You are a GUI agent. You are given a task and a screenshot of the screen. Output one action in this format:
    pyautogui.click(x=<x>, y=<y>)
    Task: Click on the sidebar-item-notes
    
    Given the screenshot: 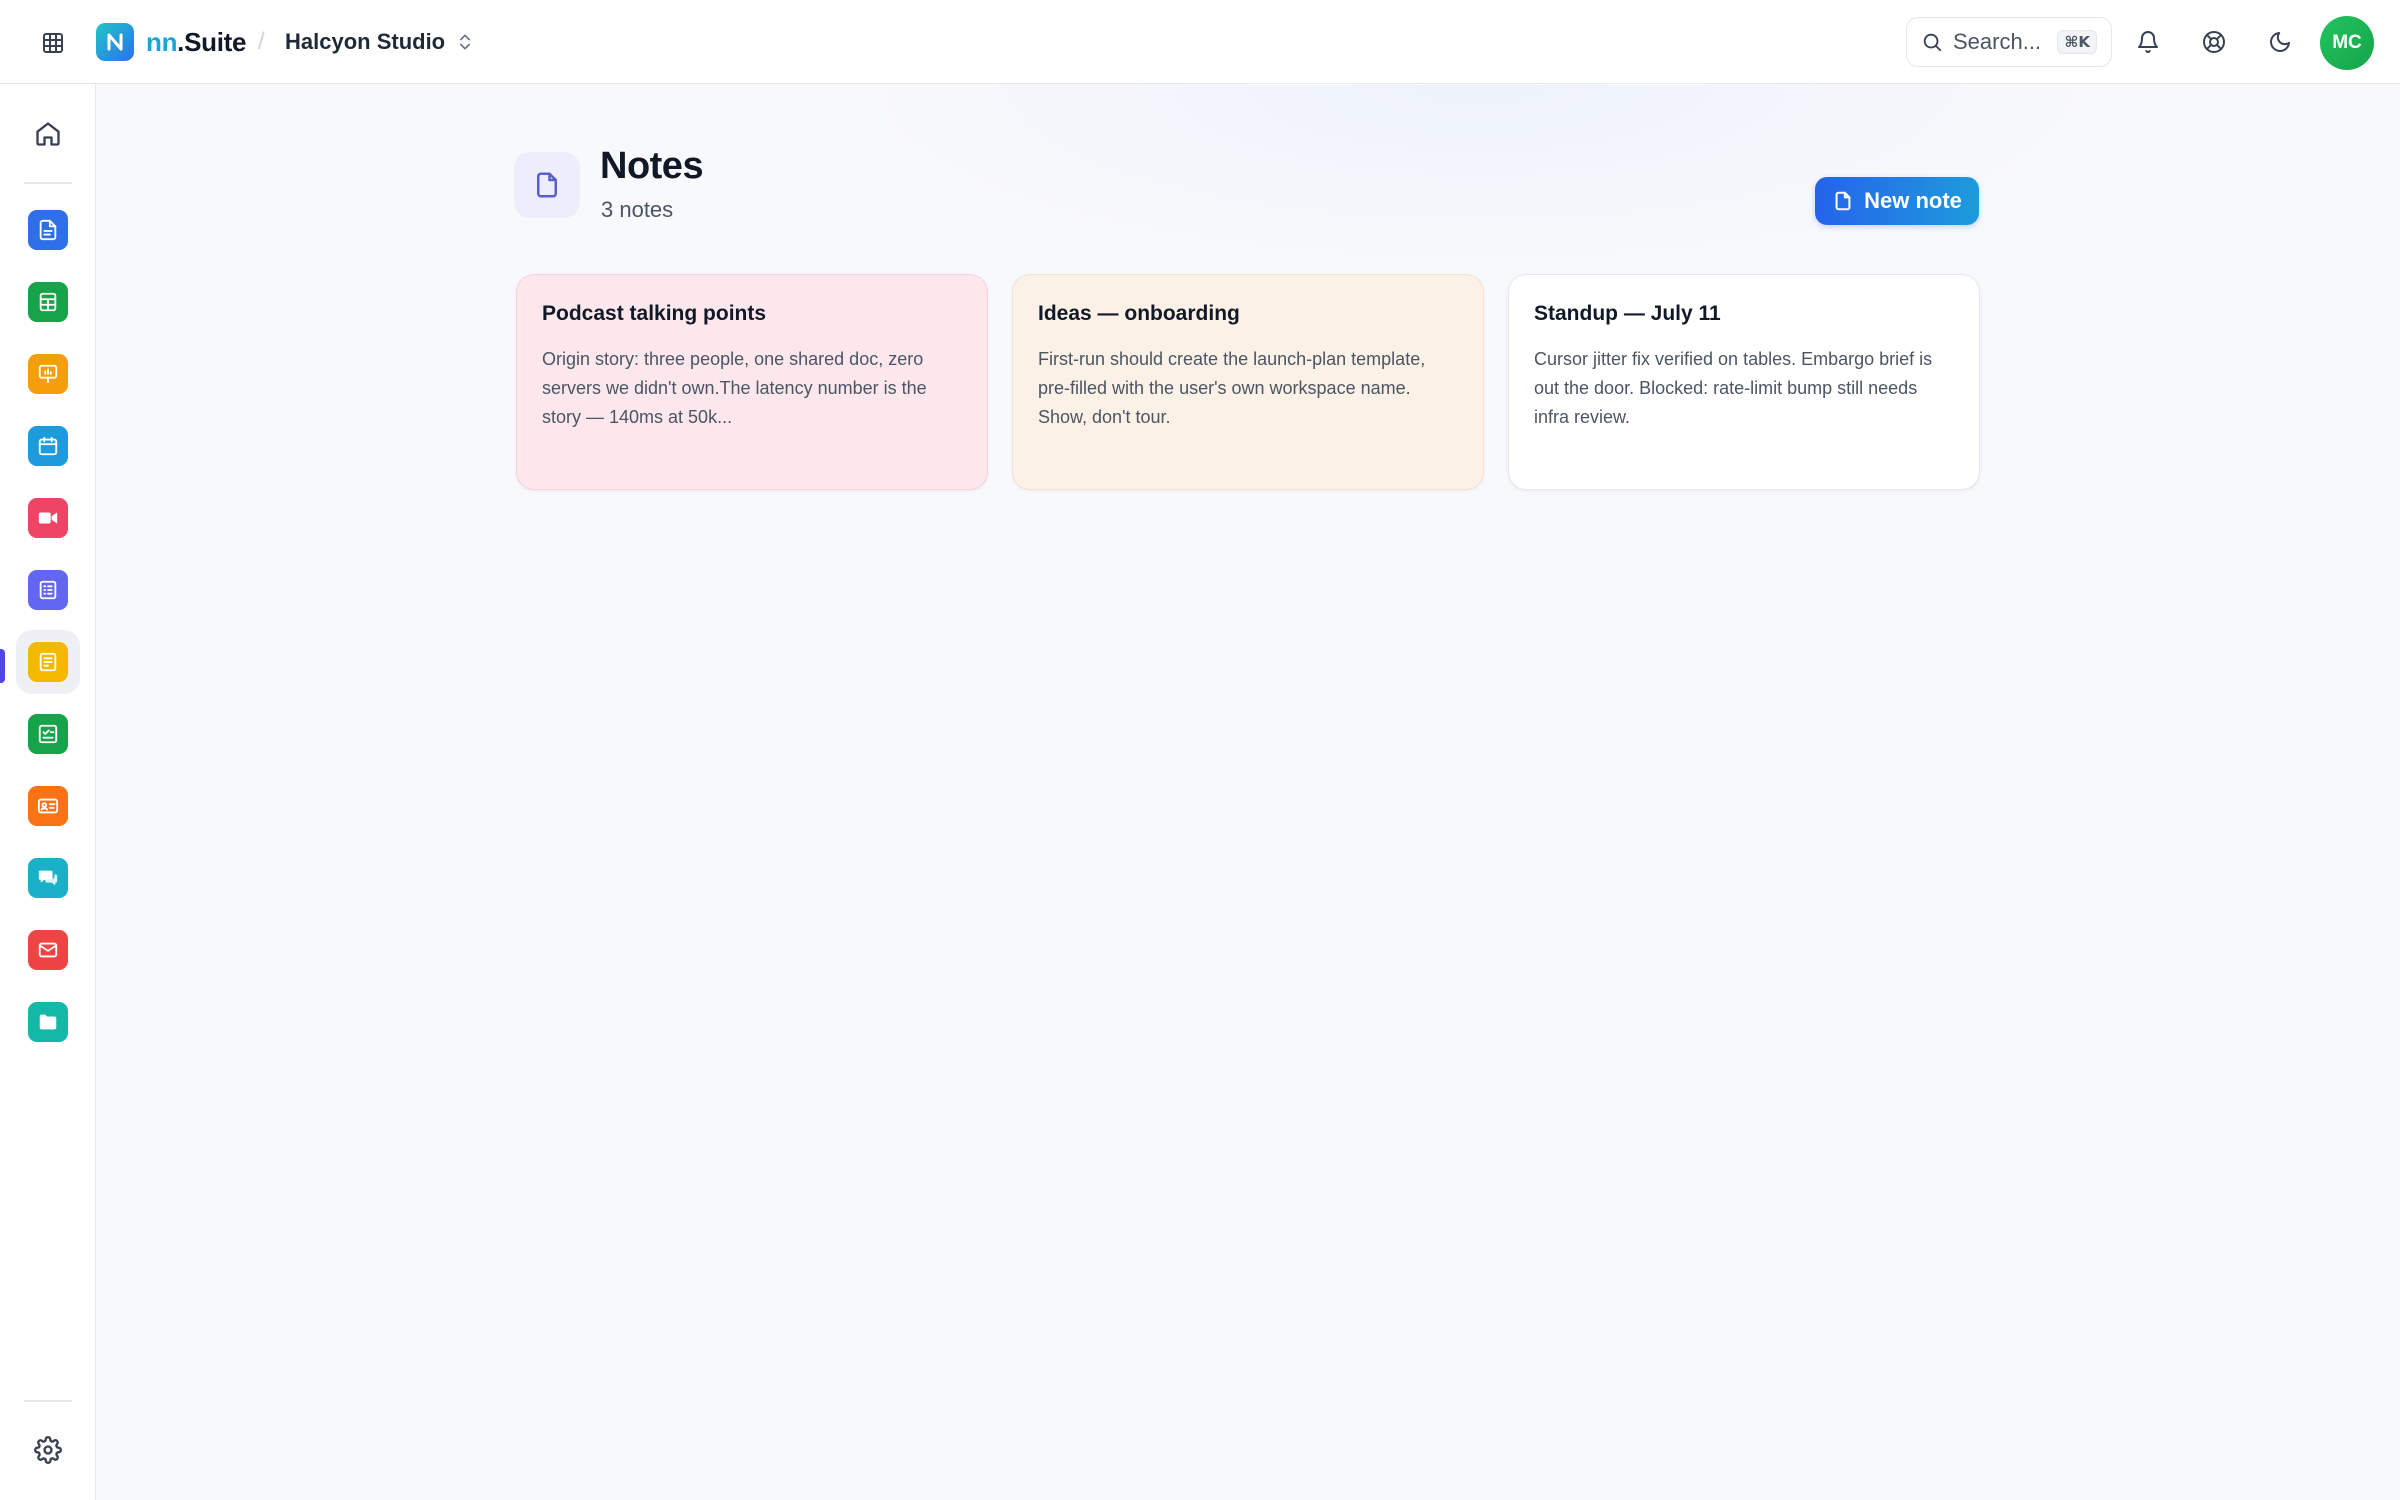 What is the action you would take?
    pyautogui.click(x=48, y=662)
    